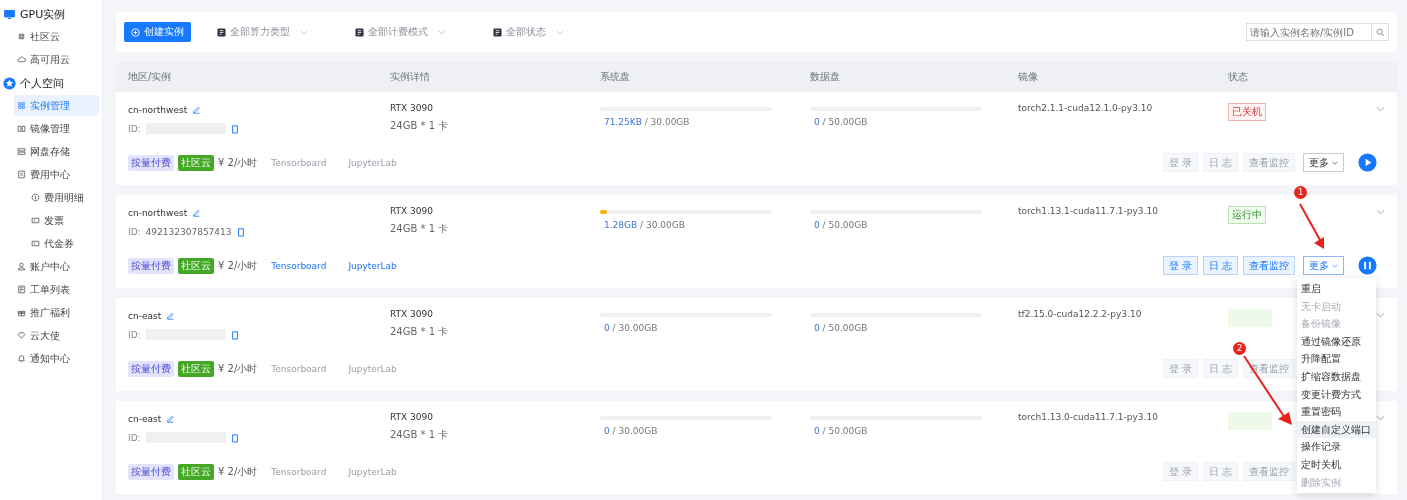  What do you see at coordinates (1336, 447) in the screenshot?
I see `menu-item: 操作记录` at bounding box center [1336, 447].